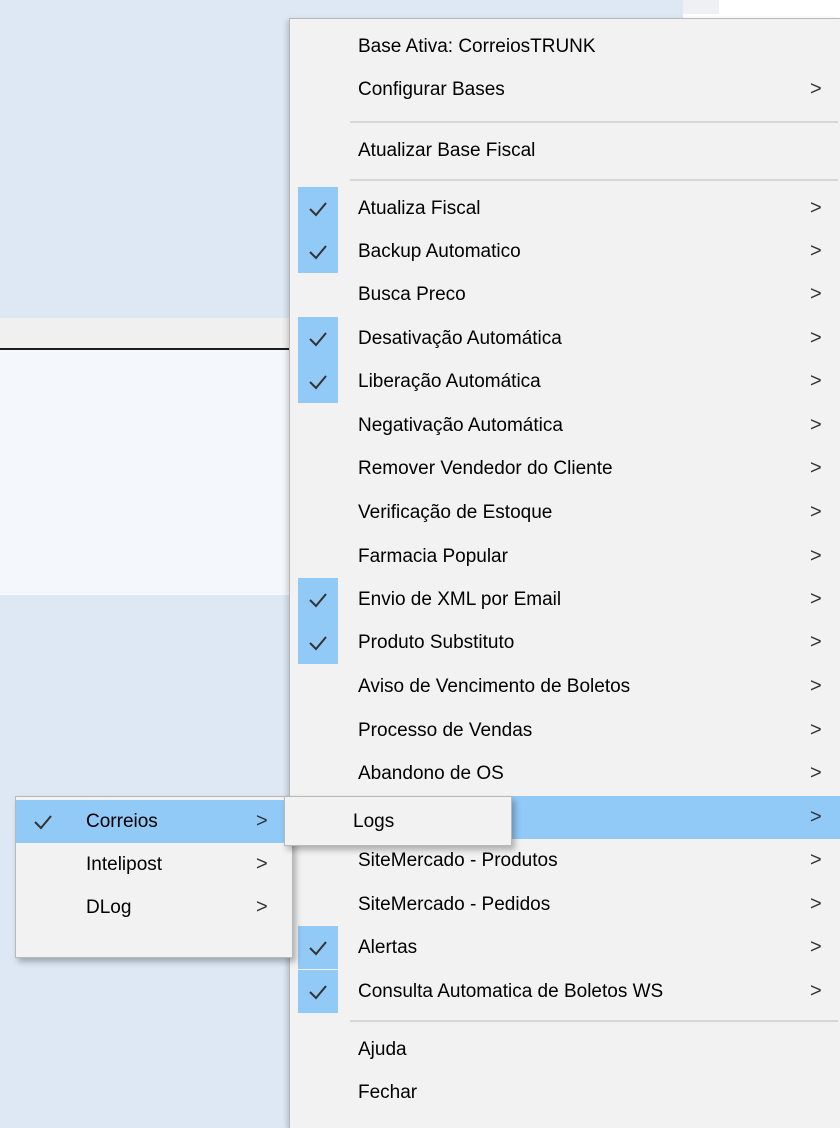  I want to click on menu-item-produto-substituto: Produto Substituto >, so click(565, 642).